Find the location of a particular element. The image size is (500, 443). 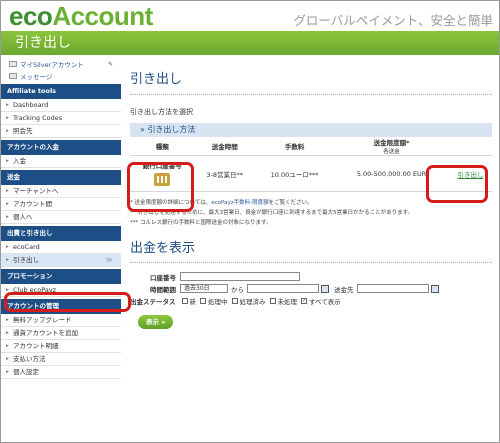

sidebar-section-transfer: 送金 is located at coordinates (61, 177).